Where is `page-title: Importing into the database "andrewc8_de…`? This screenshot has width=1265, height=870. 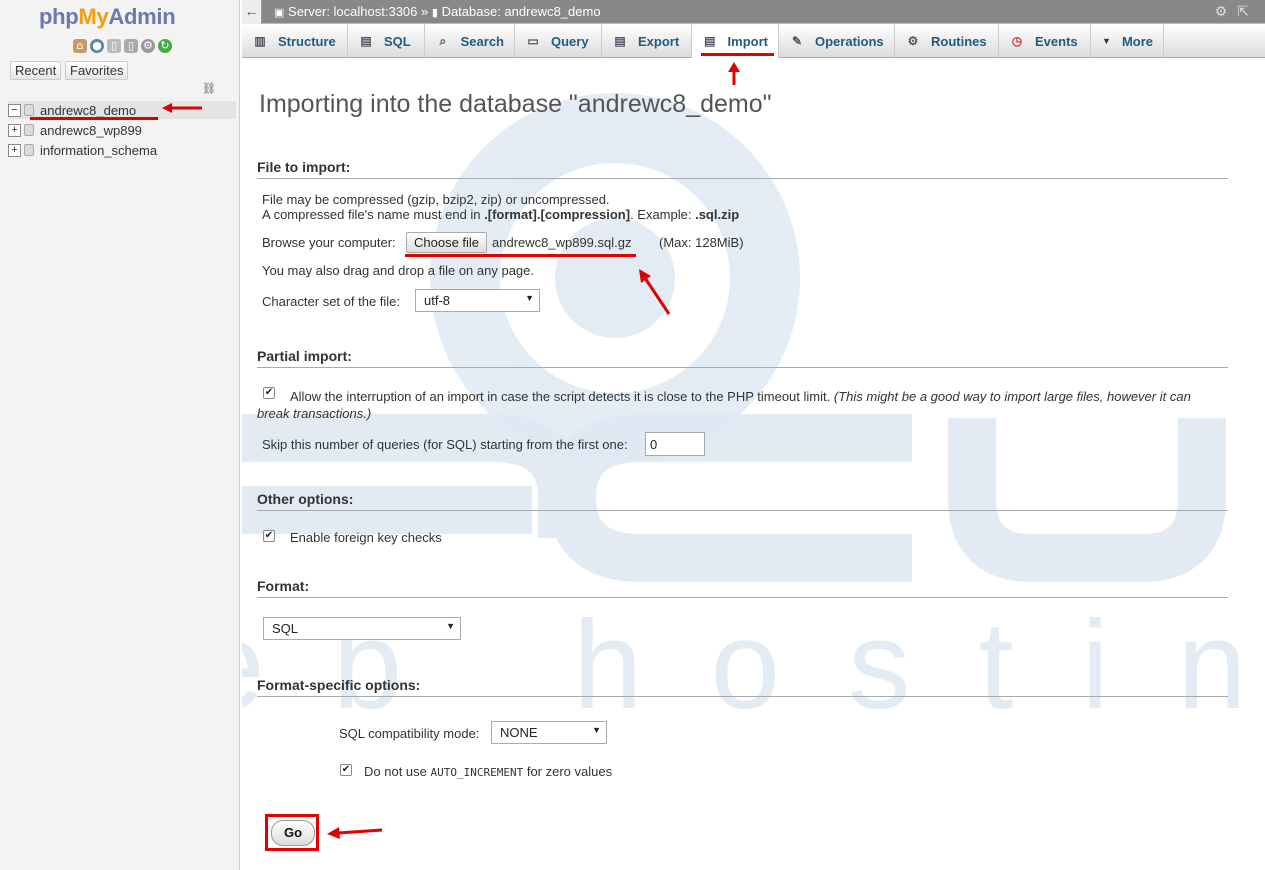
page-title: Importing into the database "andrewc8_de… is located at coordinates (515, 104).